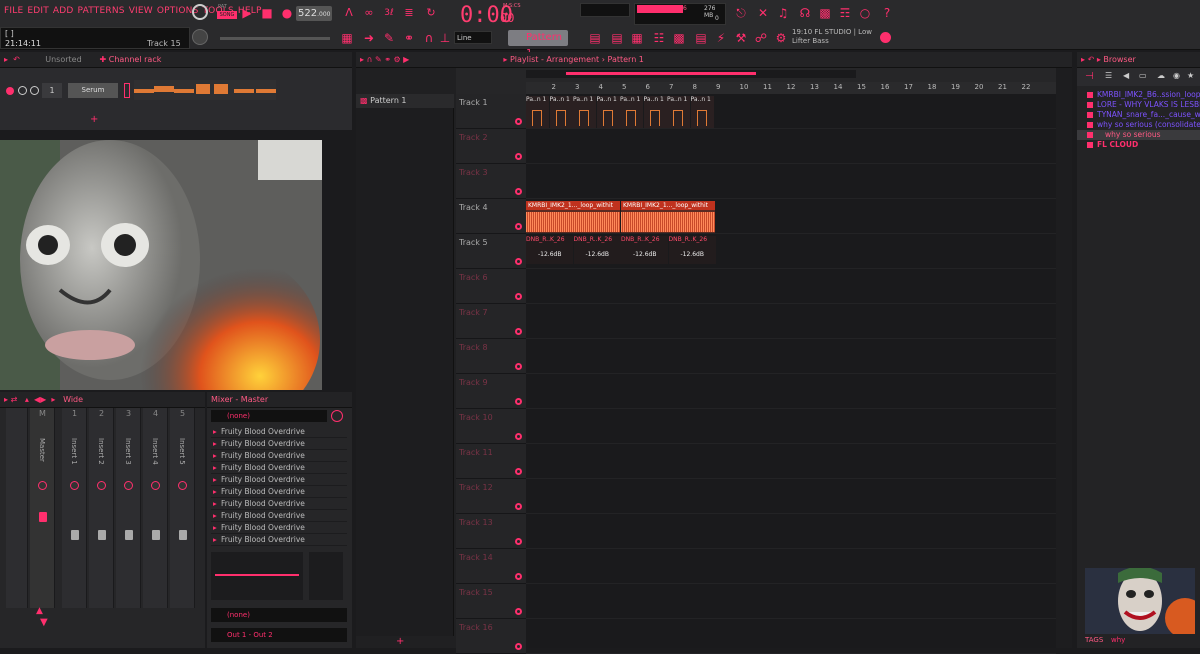 Image resolution: width=1200 pixels, height=654 pixels. I want to click on menu-edit: EDIT, so click(38, 11).